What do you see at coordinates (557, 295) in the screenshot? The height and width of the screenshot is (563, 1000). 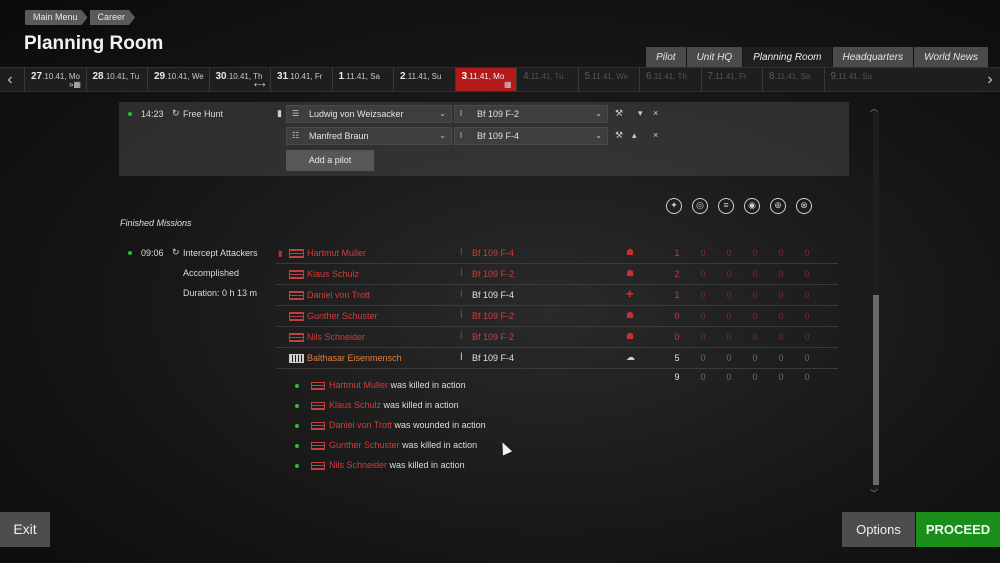 I see `table-row: Daniel von Trott ǀ Bf 109 F-4 ✚ 1 0 0 0 0 0` at bounding box center [557, 295].